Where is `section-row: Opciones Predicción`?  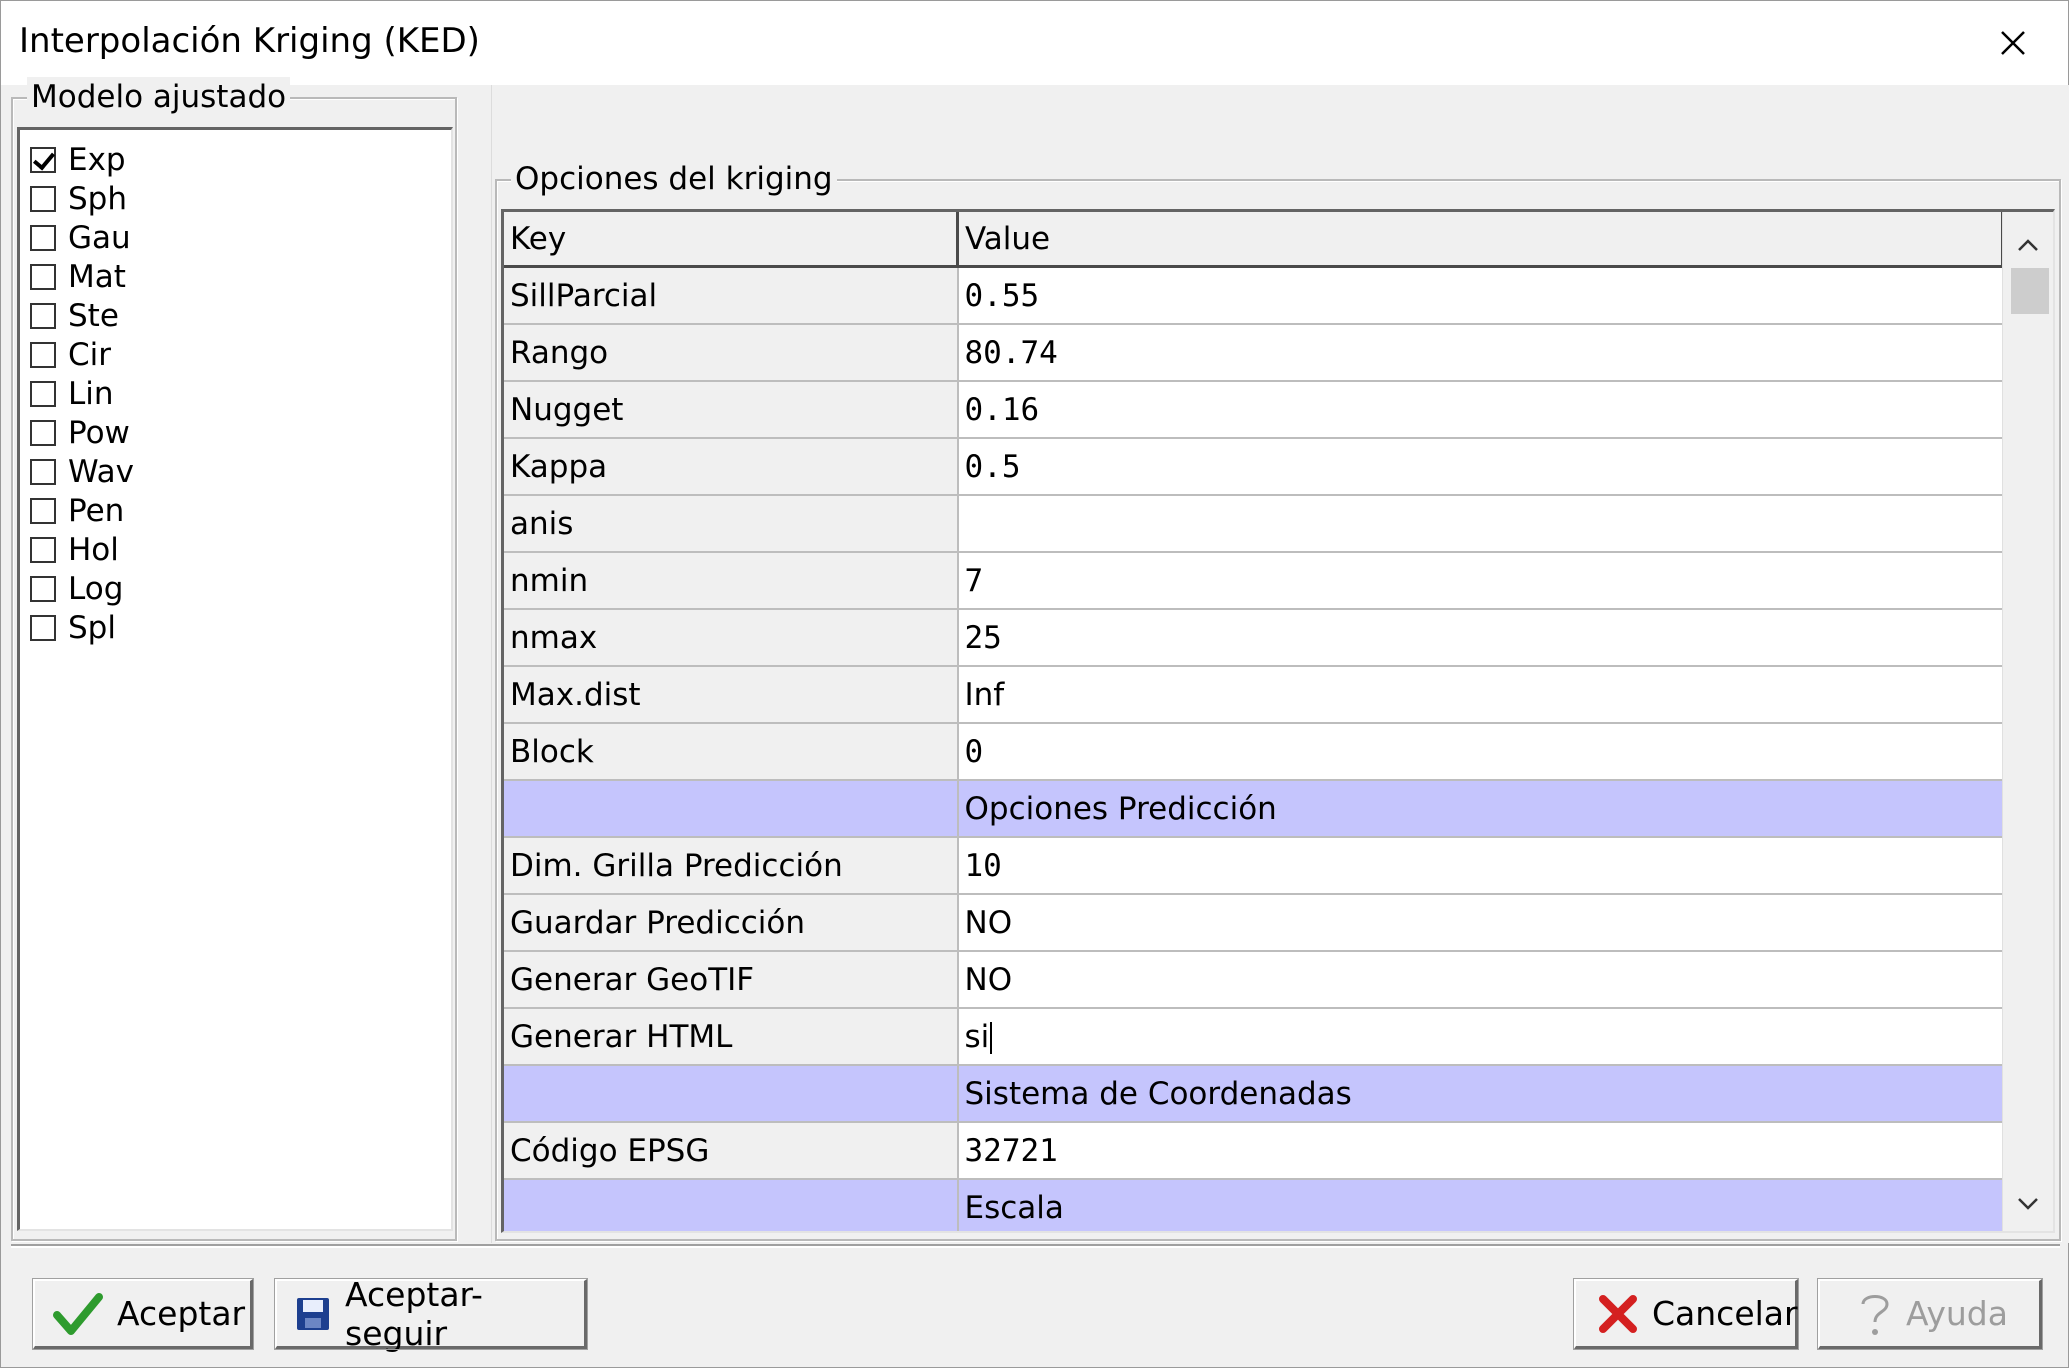 section-row: Opciones Predicción is located at coordinates (1254, 809).